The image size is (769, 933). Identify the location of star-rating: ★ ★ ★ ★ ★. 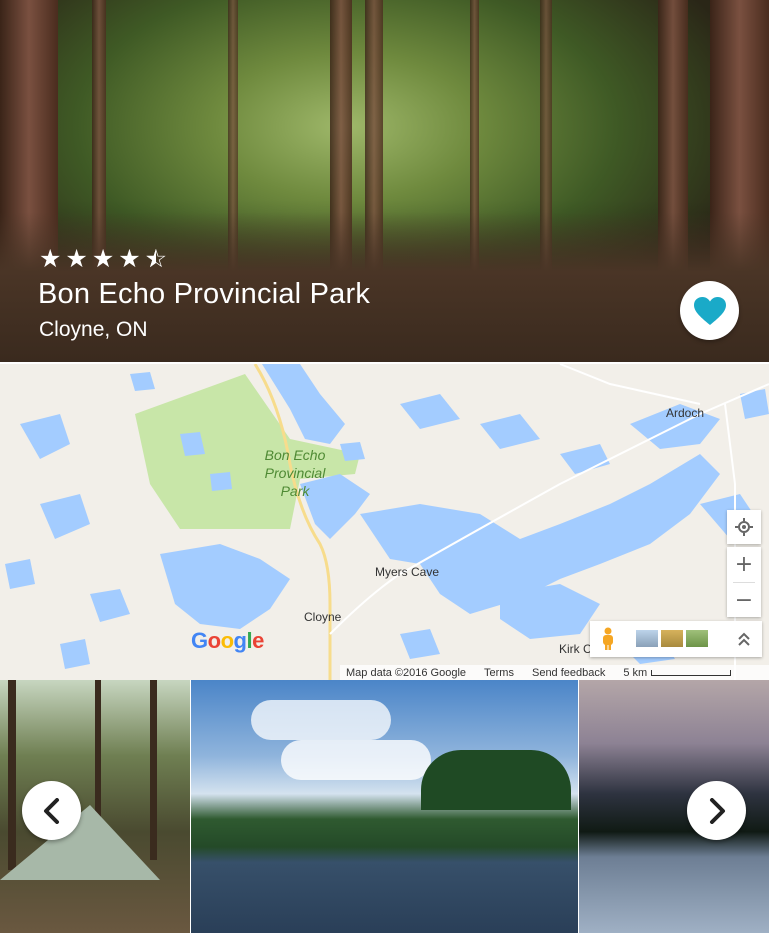
(103, 258).